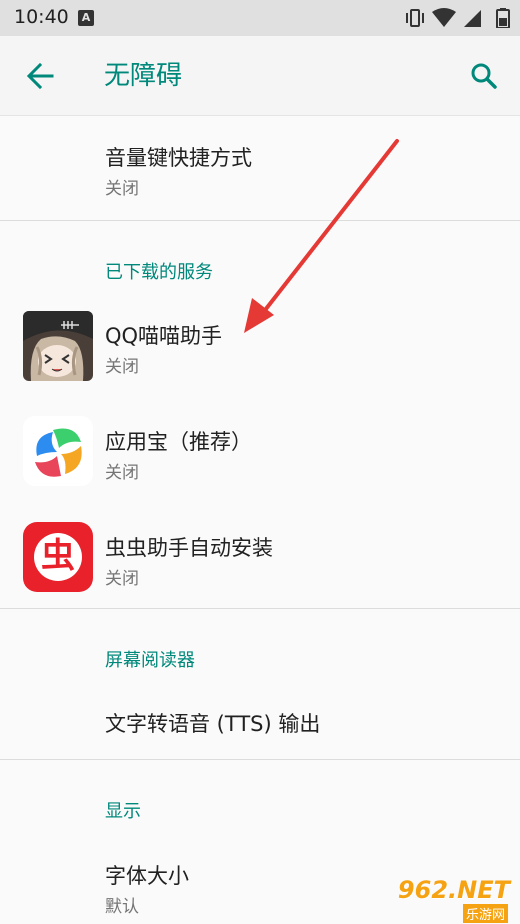  I want to click on yingyongbao-app-icon, so click(58, 451).